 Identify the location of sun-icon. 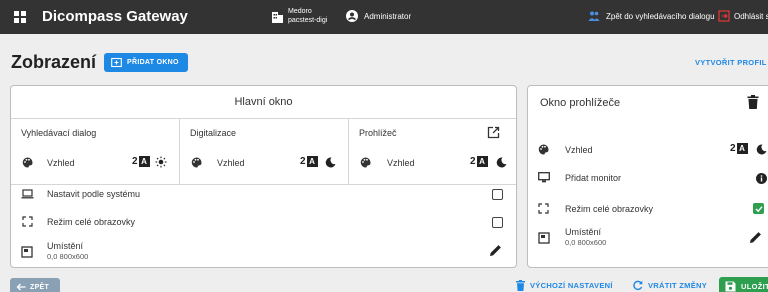
(161, 162).